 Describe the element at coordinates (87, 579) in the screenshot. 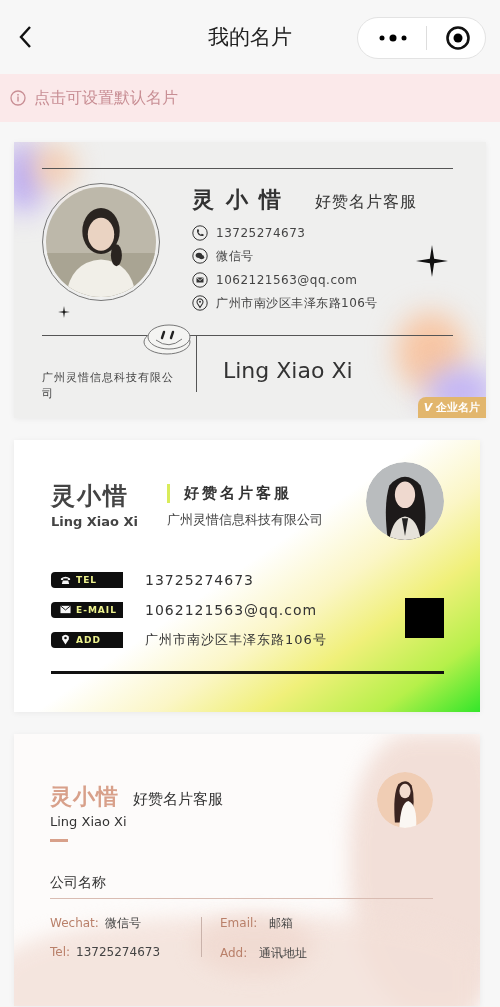

I see `contact-label: TEL` at that location.